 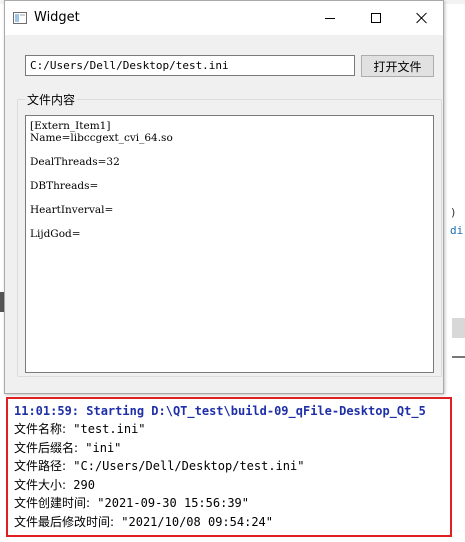 I want to click on minimize-icon, so click(x=330, y=18).